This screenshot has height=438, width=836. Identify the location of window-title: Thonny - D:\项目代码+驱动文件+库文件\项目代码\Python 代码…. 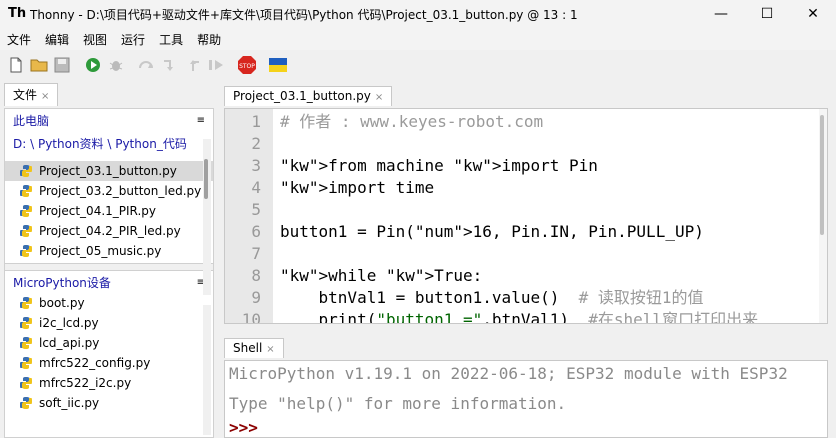
(304, 14).